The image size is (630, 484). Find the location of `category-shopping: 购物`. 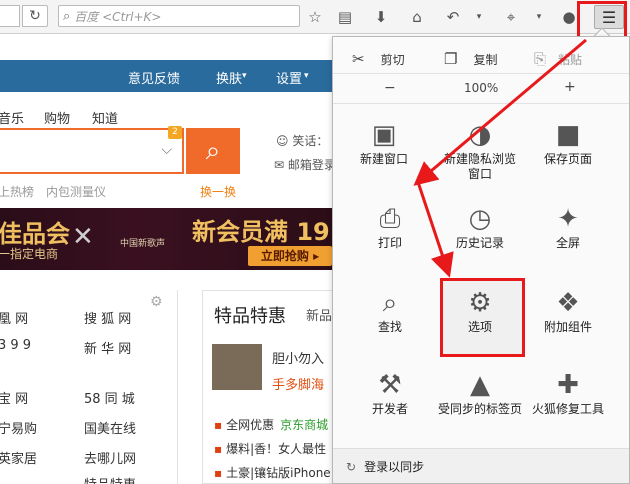

category-shopping: 购物 is located at coordinates (57, 117).